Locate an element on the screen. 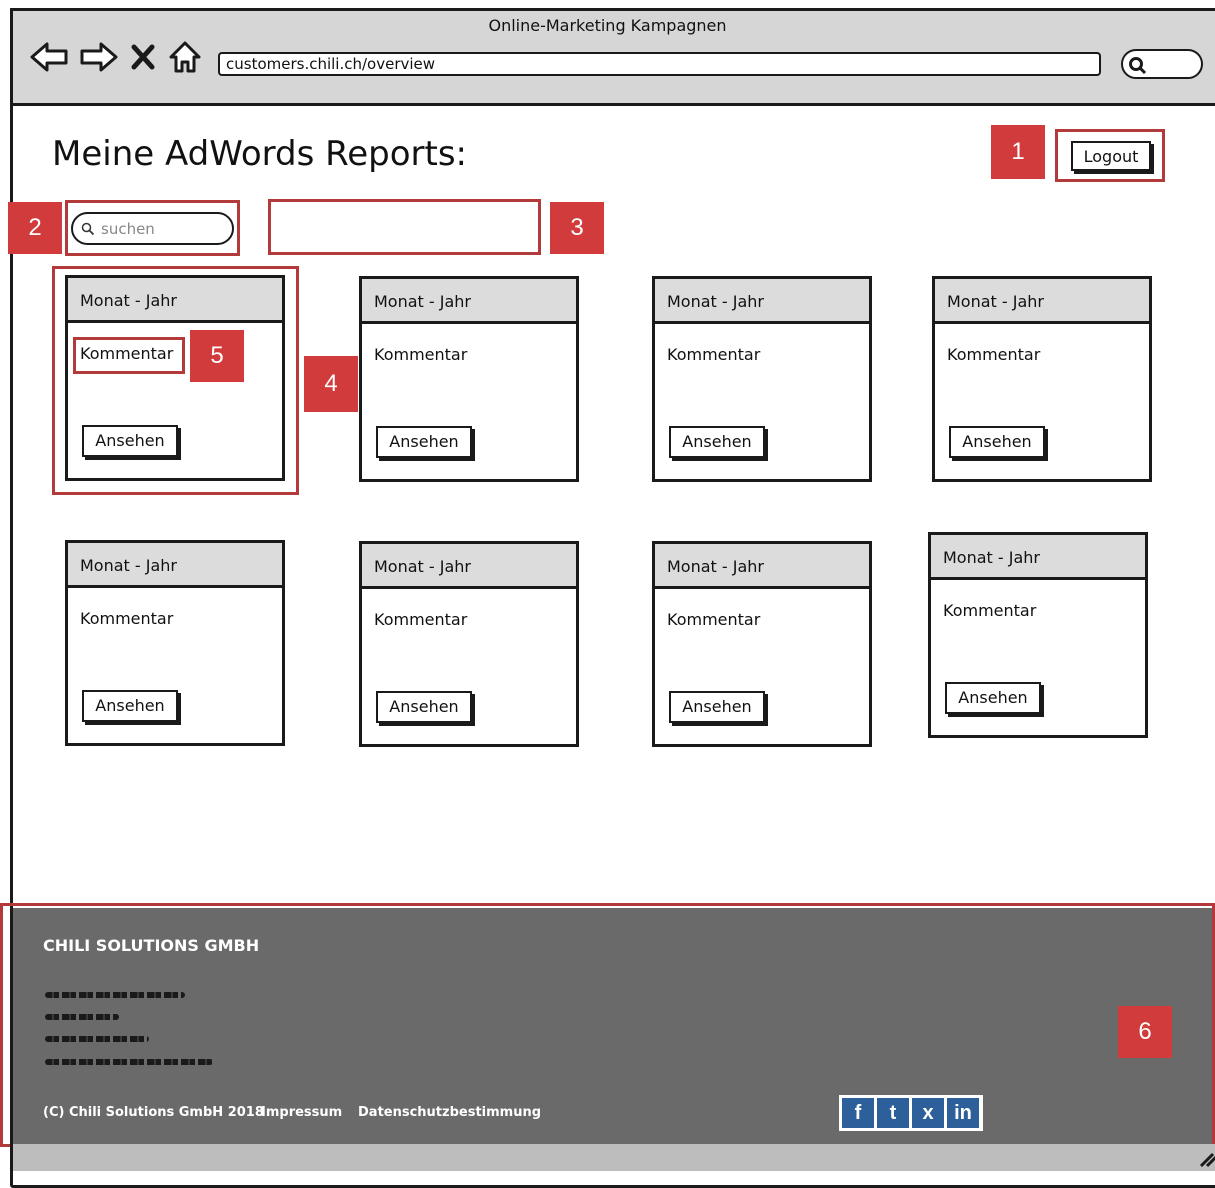  window-title: Online-Marketing Kampagnen is located at coordinates (607, 25).